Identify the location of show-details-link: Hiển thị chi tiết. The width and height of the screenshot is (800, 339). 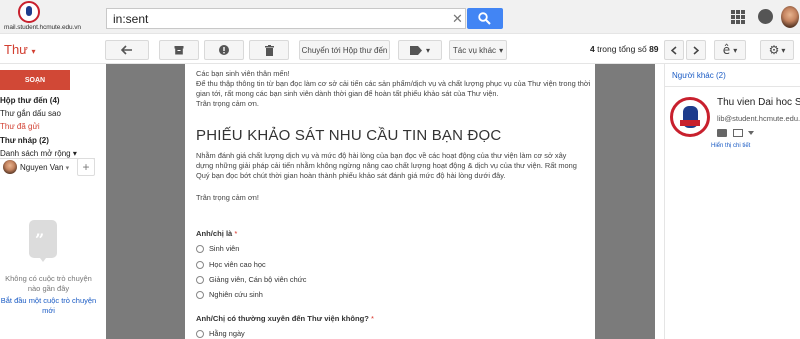
(730, 146).